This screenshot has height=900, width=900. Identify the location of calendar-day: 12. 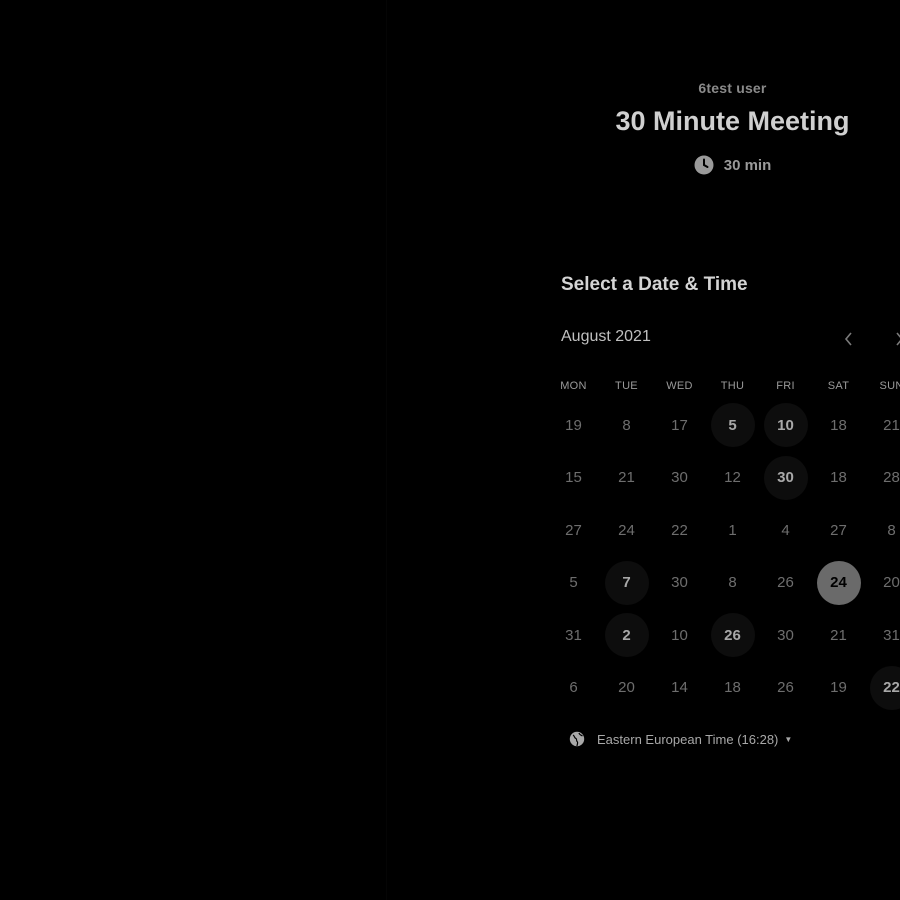
(732, 478).